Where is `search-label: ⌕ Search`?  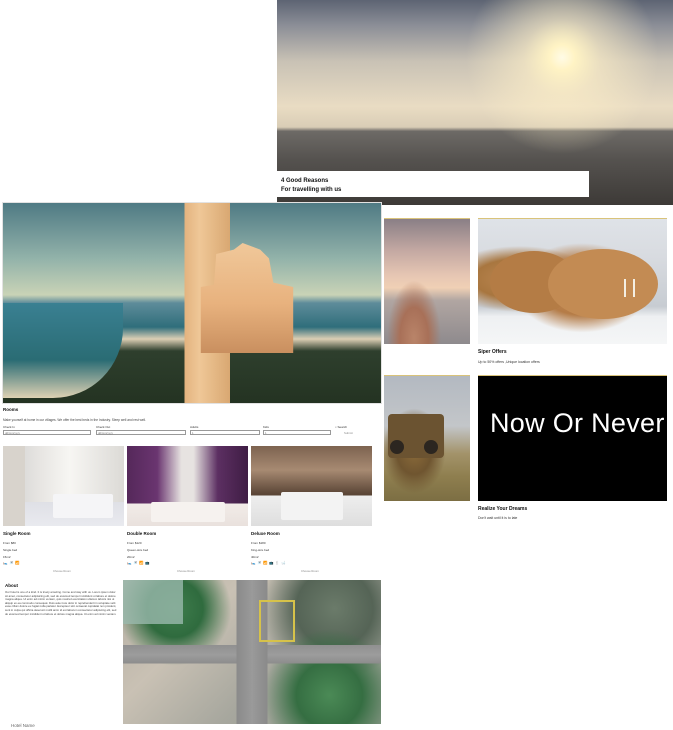 search-label: ⌕ Search is located at coordinates (341, 427).